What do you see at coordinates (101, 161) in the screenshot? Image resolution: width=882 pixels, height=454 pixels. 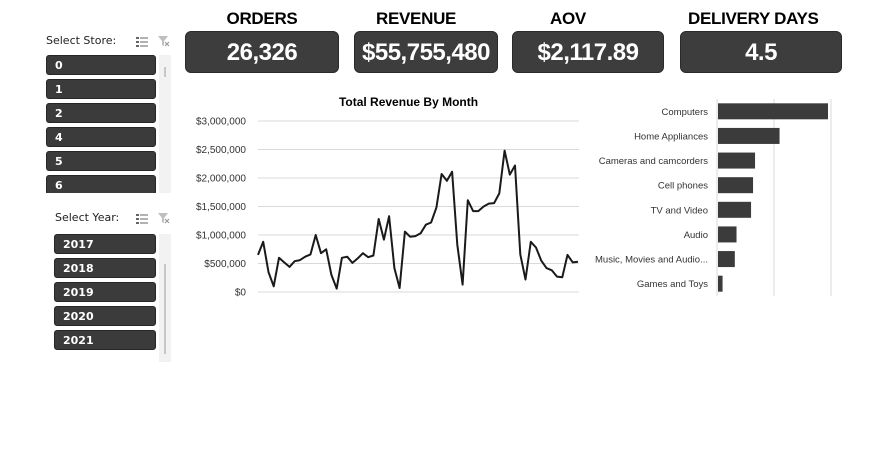 I see `store-slicer-item: 5` at bounding box center [101, 161].